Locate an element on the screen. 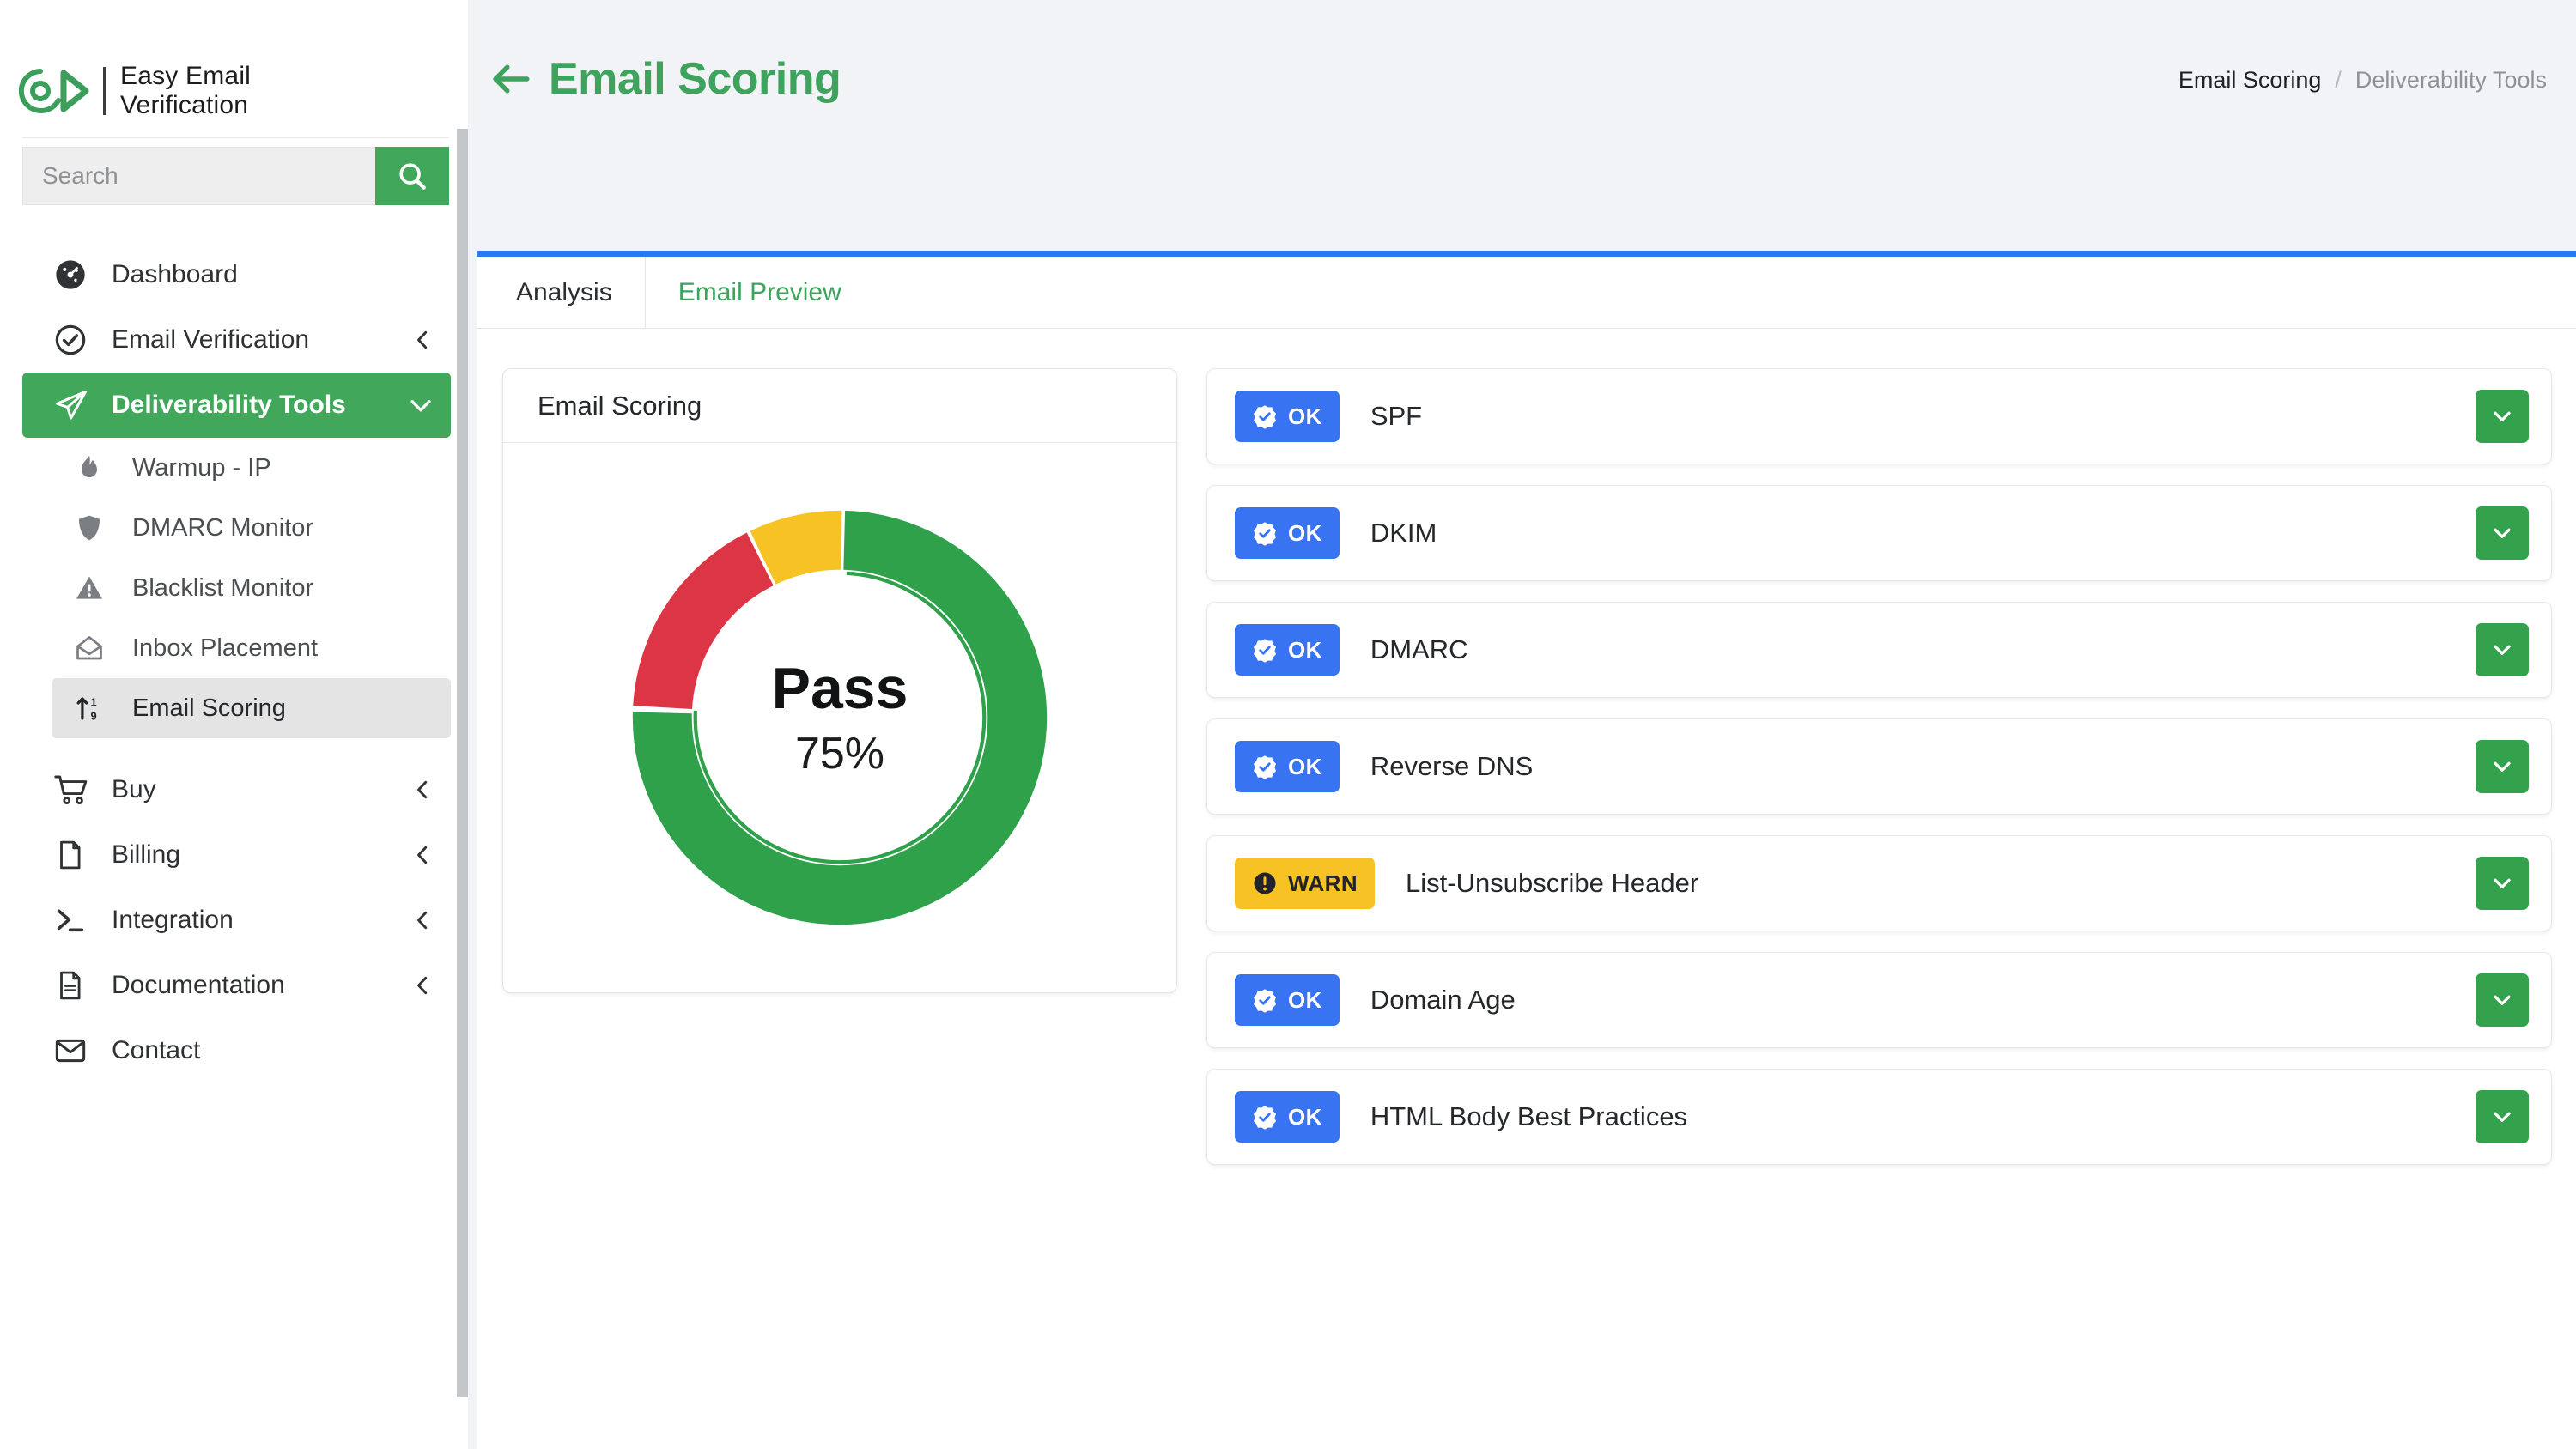 The width and height of the screenshot is (2576, 1449). terminal-icon is located at coordinates (73, 920).